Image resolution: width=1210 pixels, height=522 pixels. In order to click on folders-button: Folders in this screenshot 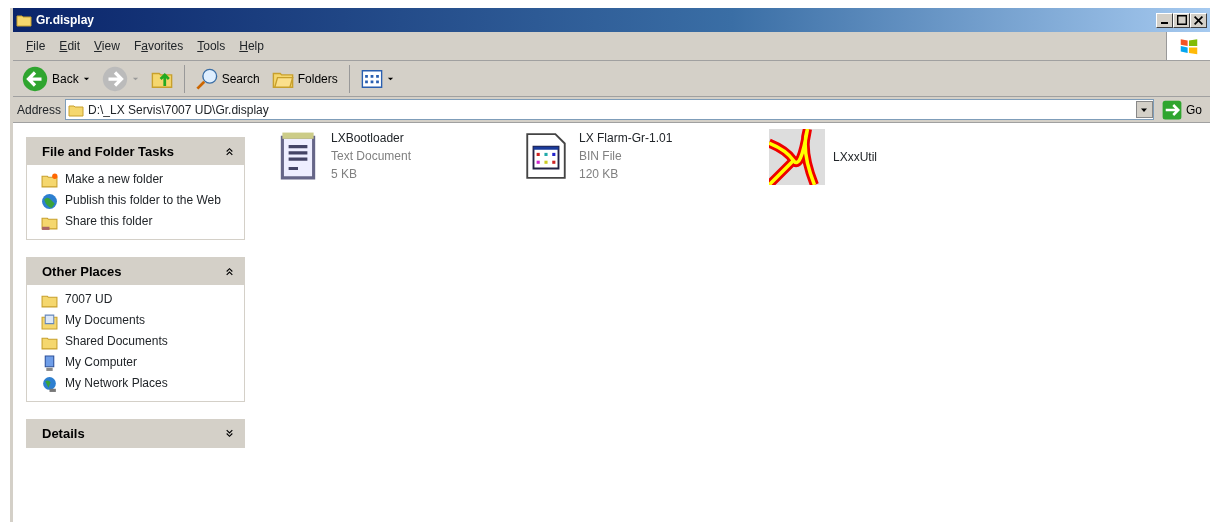, I will do `click(304, 78)`.